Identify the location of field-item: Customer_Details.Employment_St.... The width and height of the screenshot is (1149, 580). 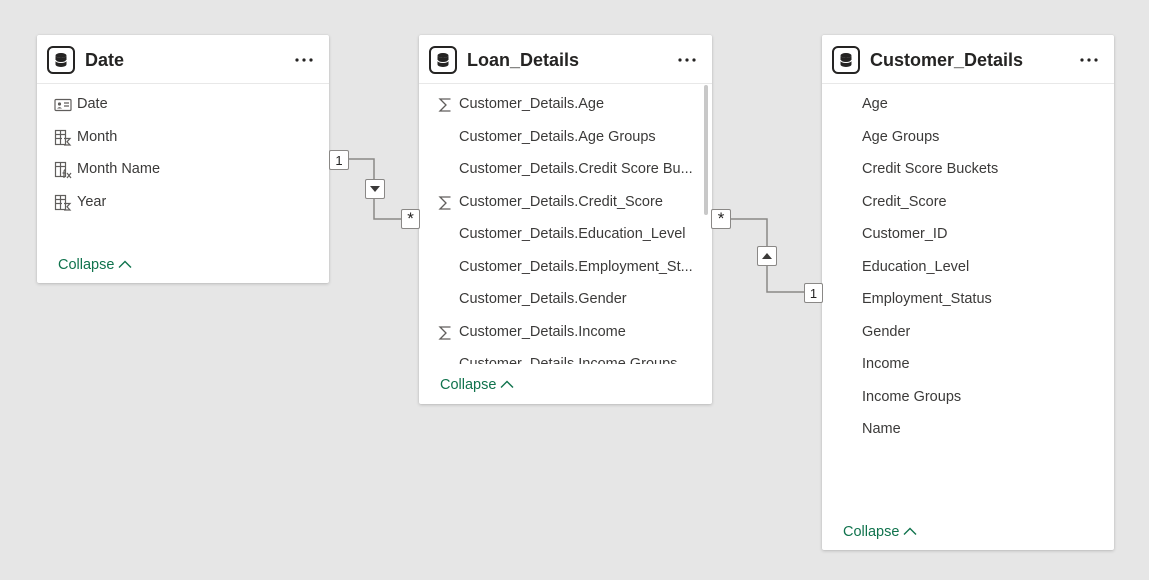
(565, 268).